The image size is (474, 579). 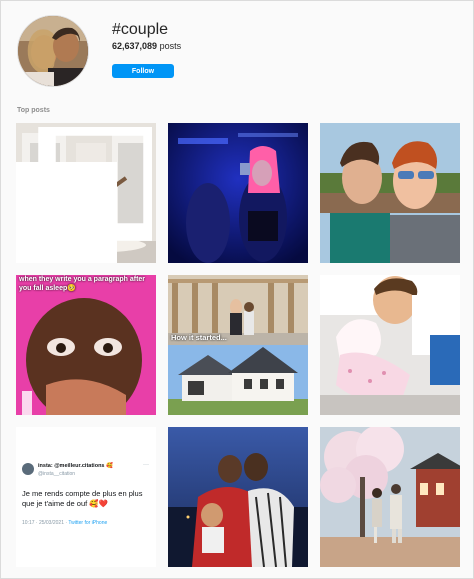 I want to click on post-image-meme, so click(x=86, y=345).